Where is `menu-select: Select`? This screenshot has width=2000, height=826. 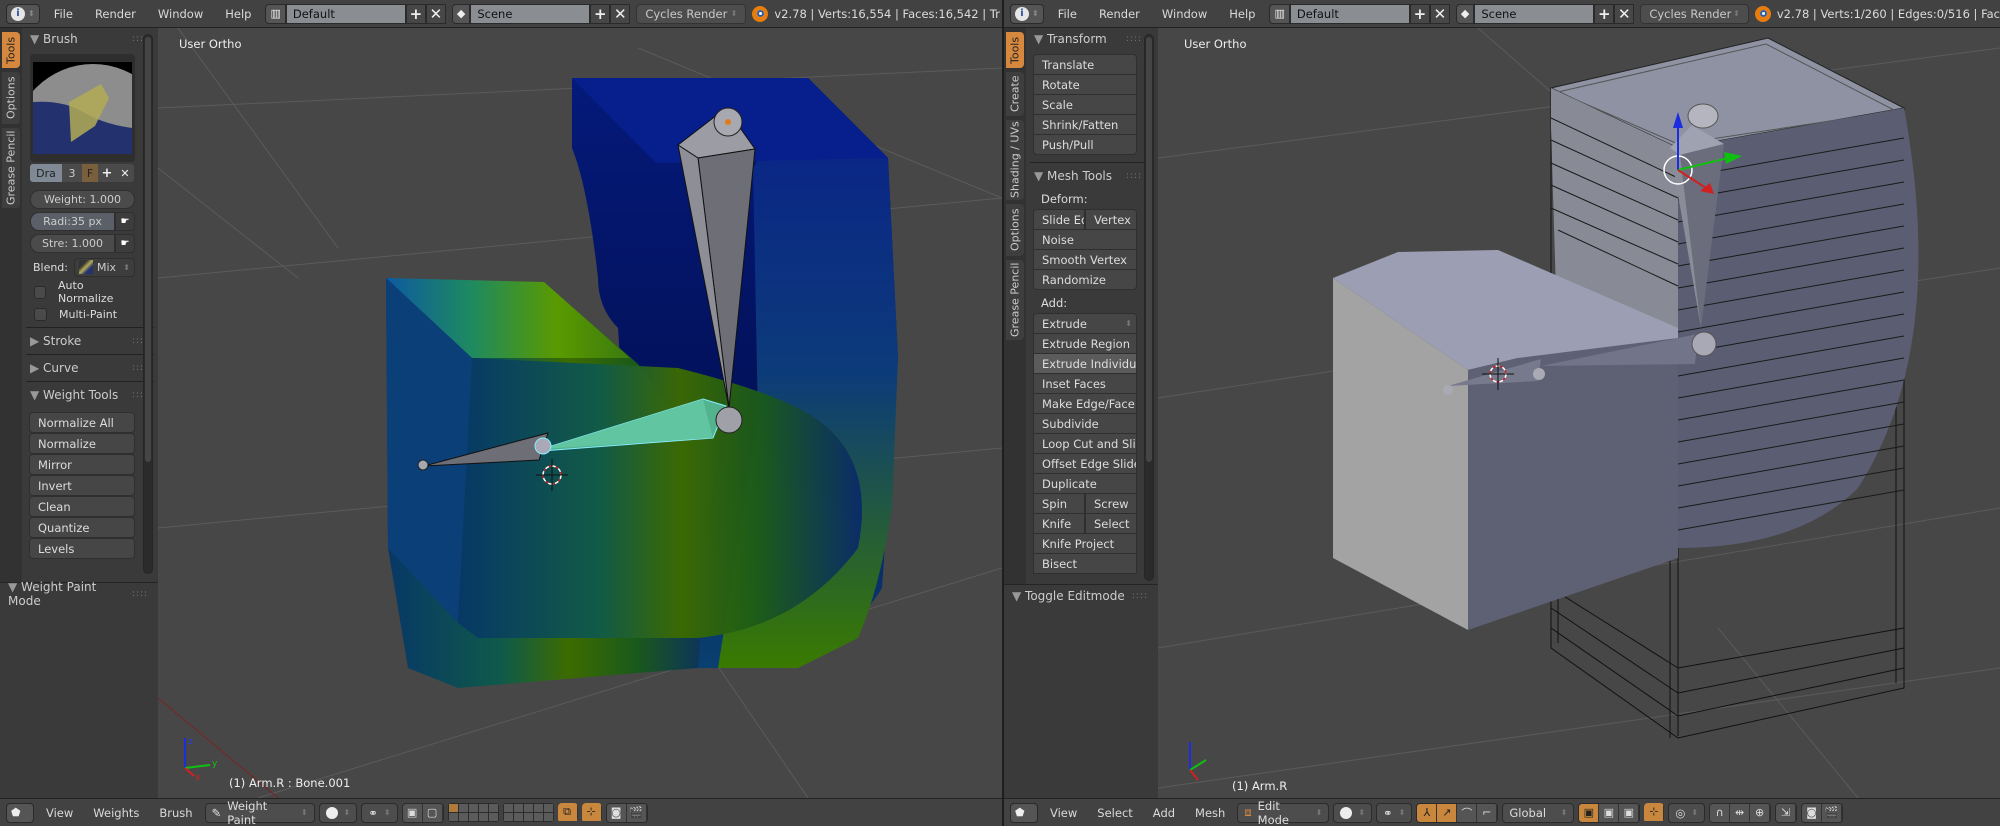 menu-select: Select is located at coordinates (1114, 813).